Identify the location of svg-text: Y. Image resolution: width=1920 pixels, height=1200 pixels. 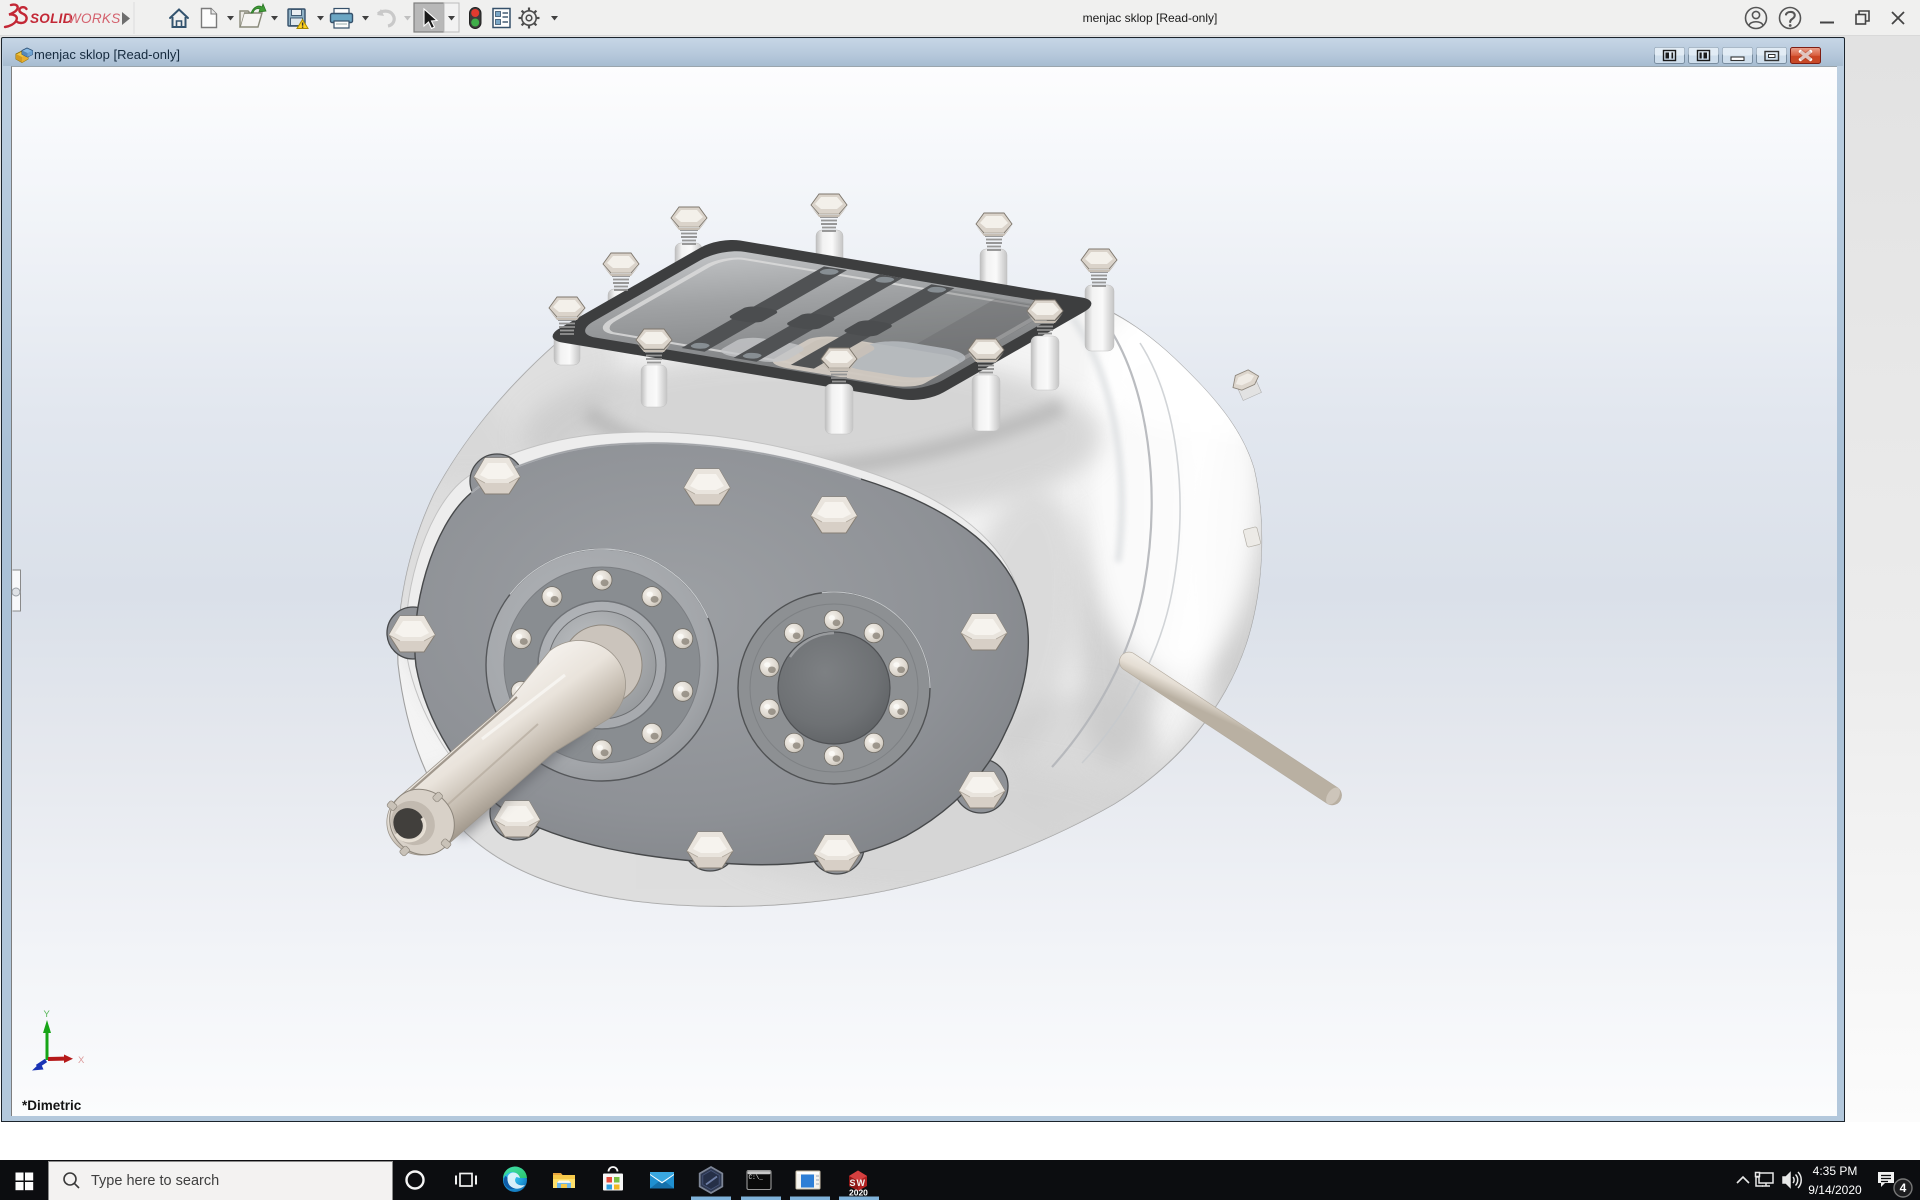
(47, 1014).